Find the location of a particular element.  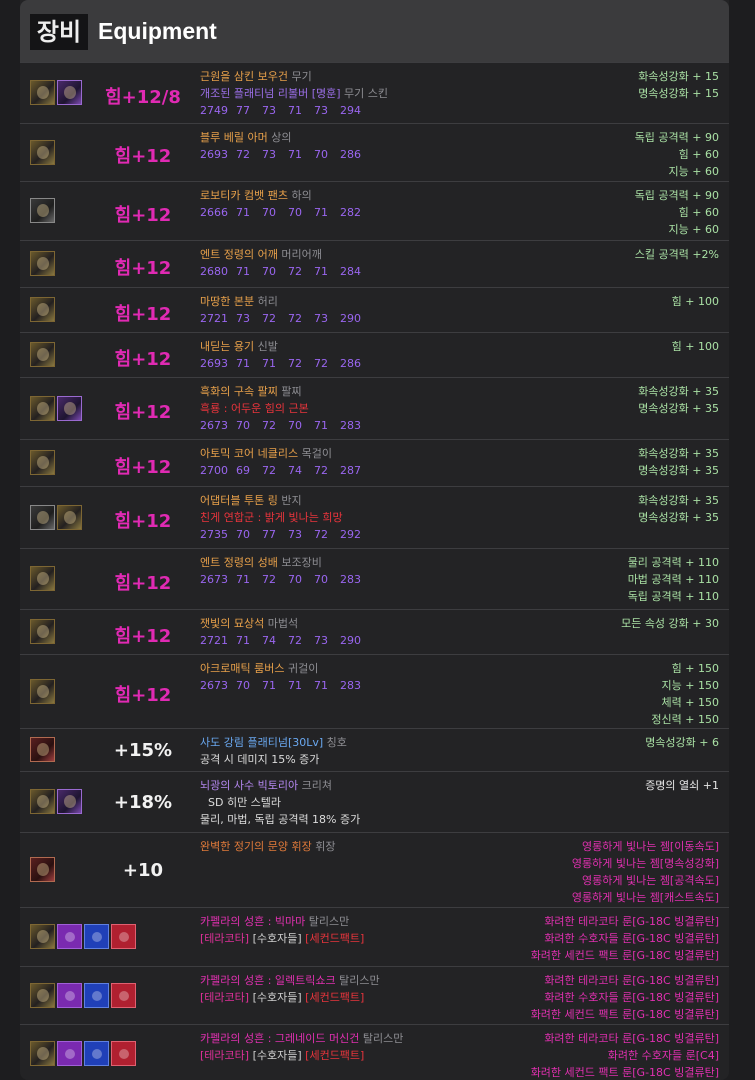

option-line: 물리 공격력 + 110 is located at coordinates (673, 562).